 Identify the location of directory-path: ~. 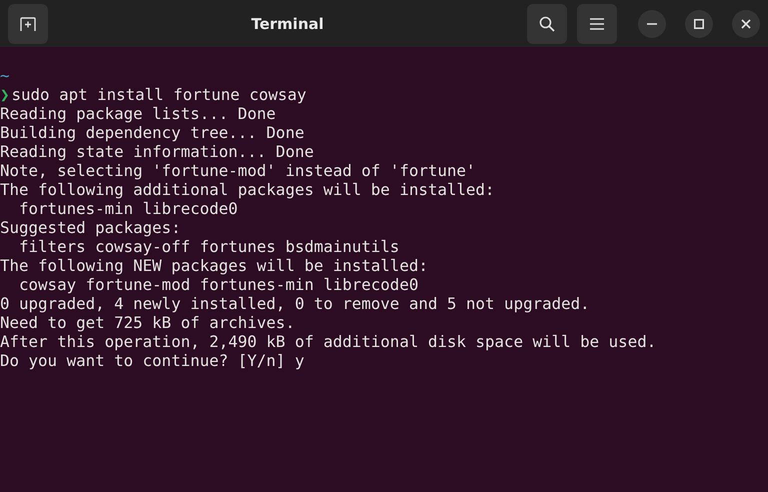
(5, 75).